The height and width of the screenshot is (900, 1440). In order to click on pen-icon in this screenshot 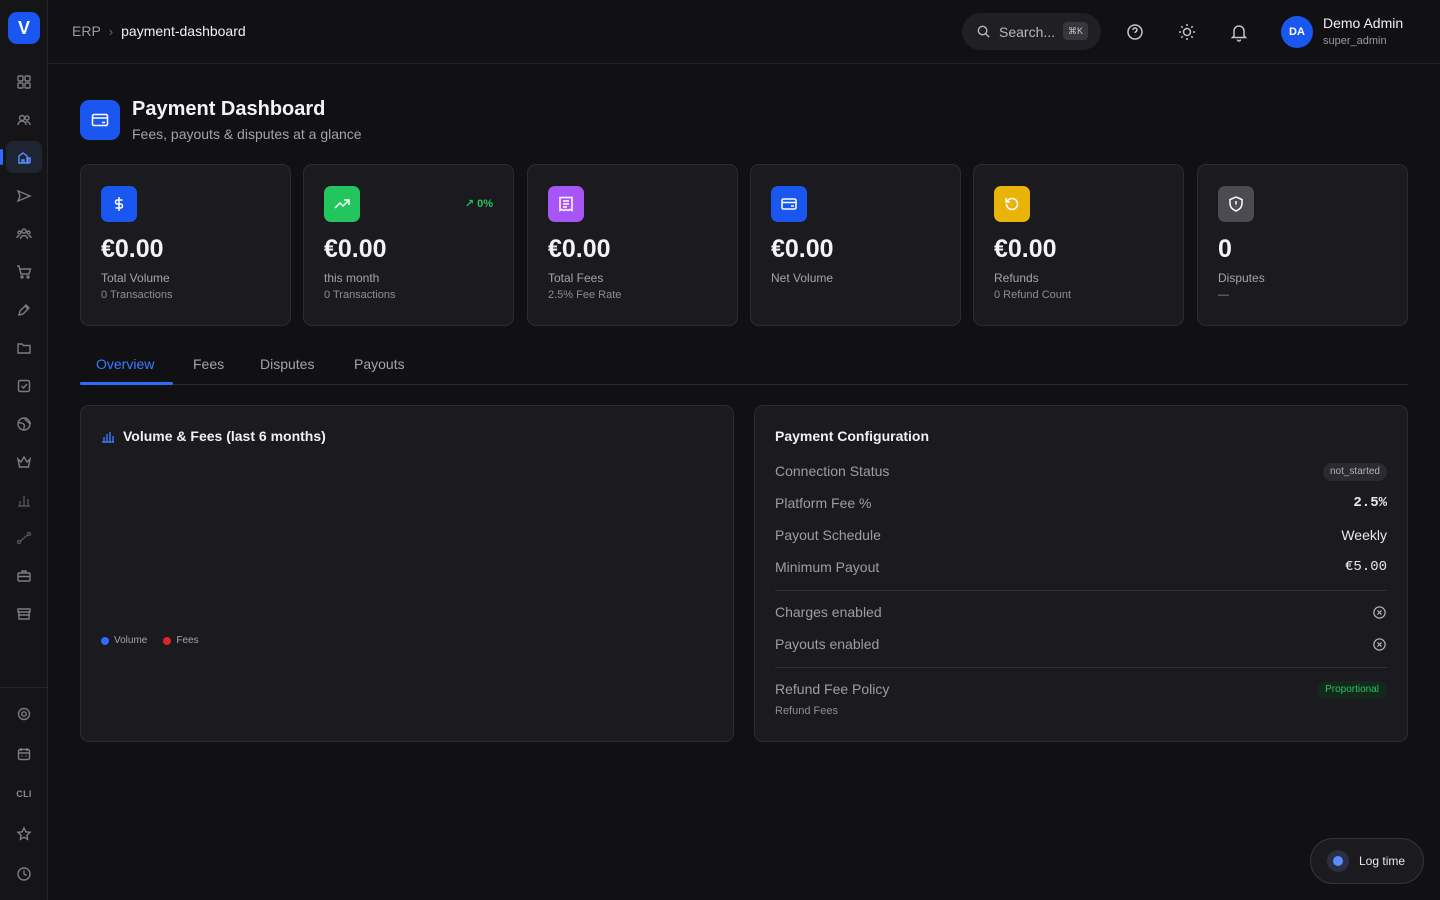, I will do `click(24, 310)`.